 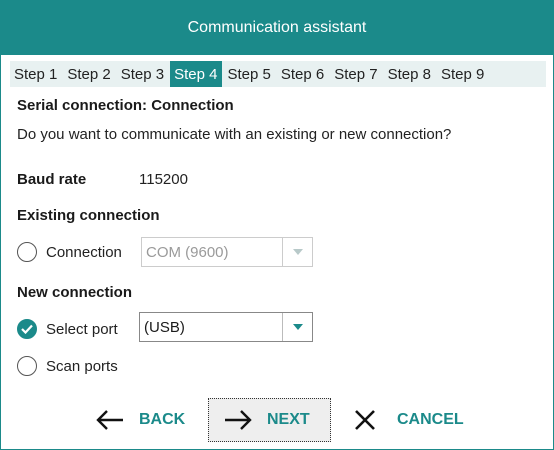 I want to click on tab-step-4: Step 4, so click(x=196, y=74).